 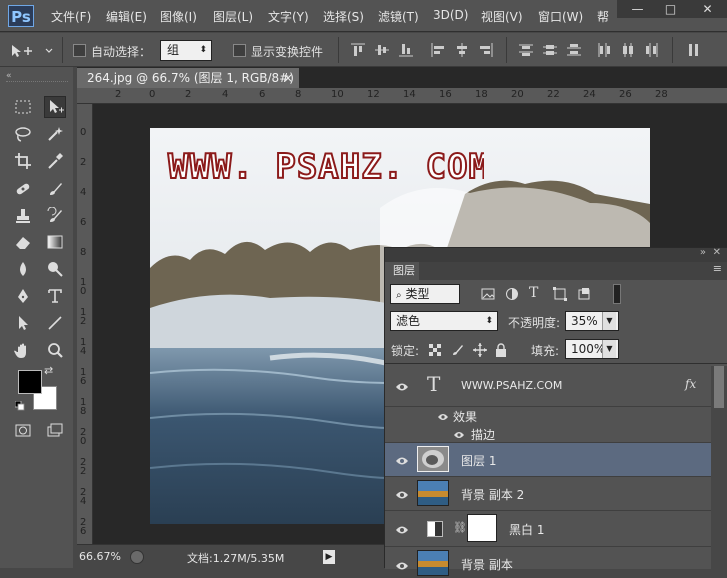 I want to click on layer-effects-row: 效果, so click(x=548, y=416).